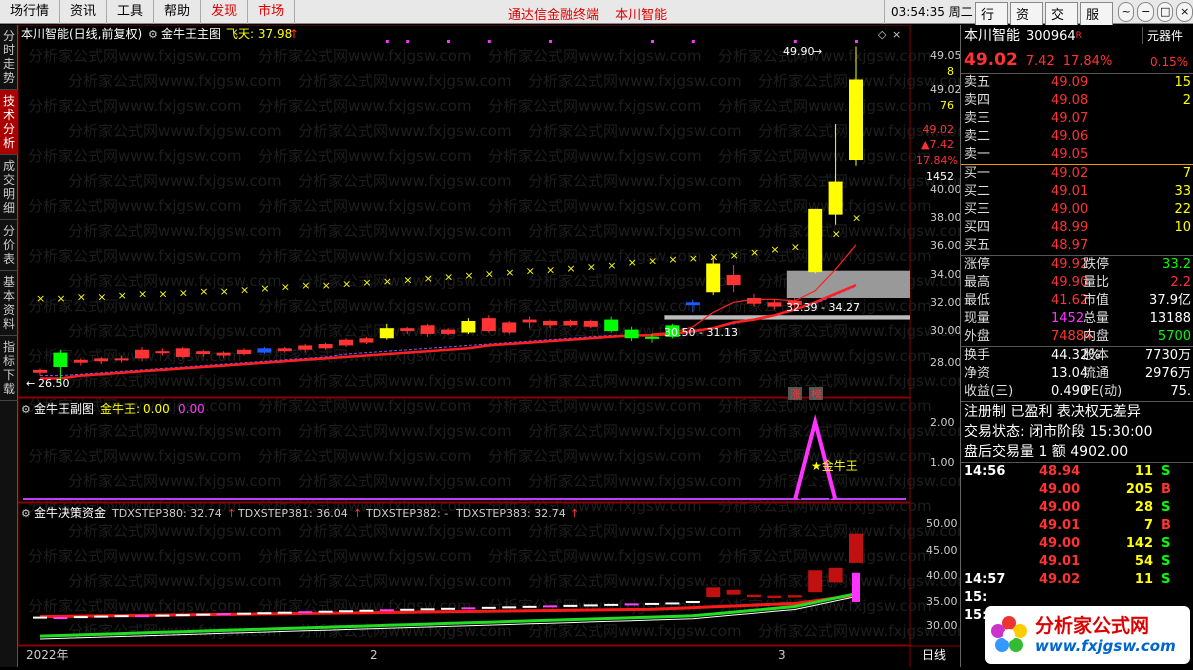  What do you see at coordinates (1077, 282) in the screenshot?
I see `stat-row: 最高 49.90 量比 2.2` at bounding box center [1077, 282].